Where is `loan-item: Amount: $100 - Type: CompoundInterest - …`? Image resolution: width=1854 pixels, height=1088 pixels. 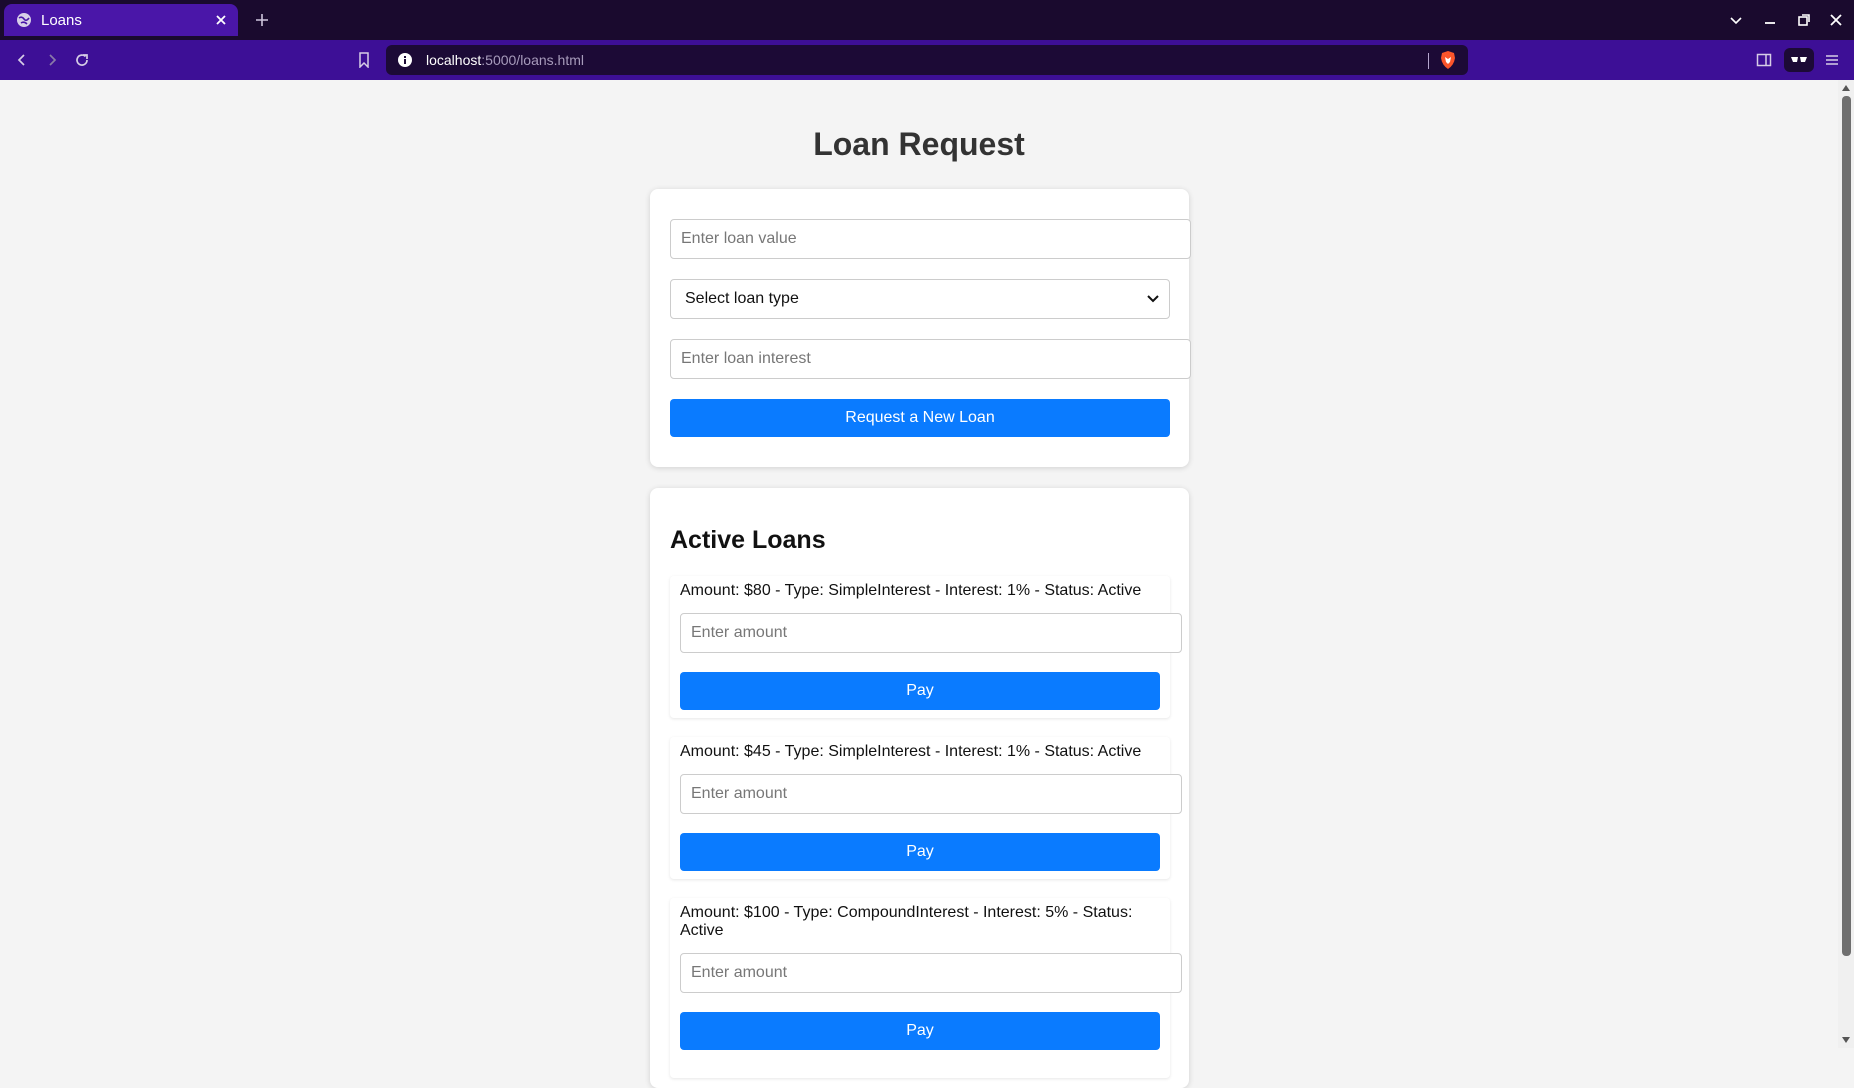 loan-item: Amount: $100 - Type: CompoundInterest - … is located at coordinates (926, 988).